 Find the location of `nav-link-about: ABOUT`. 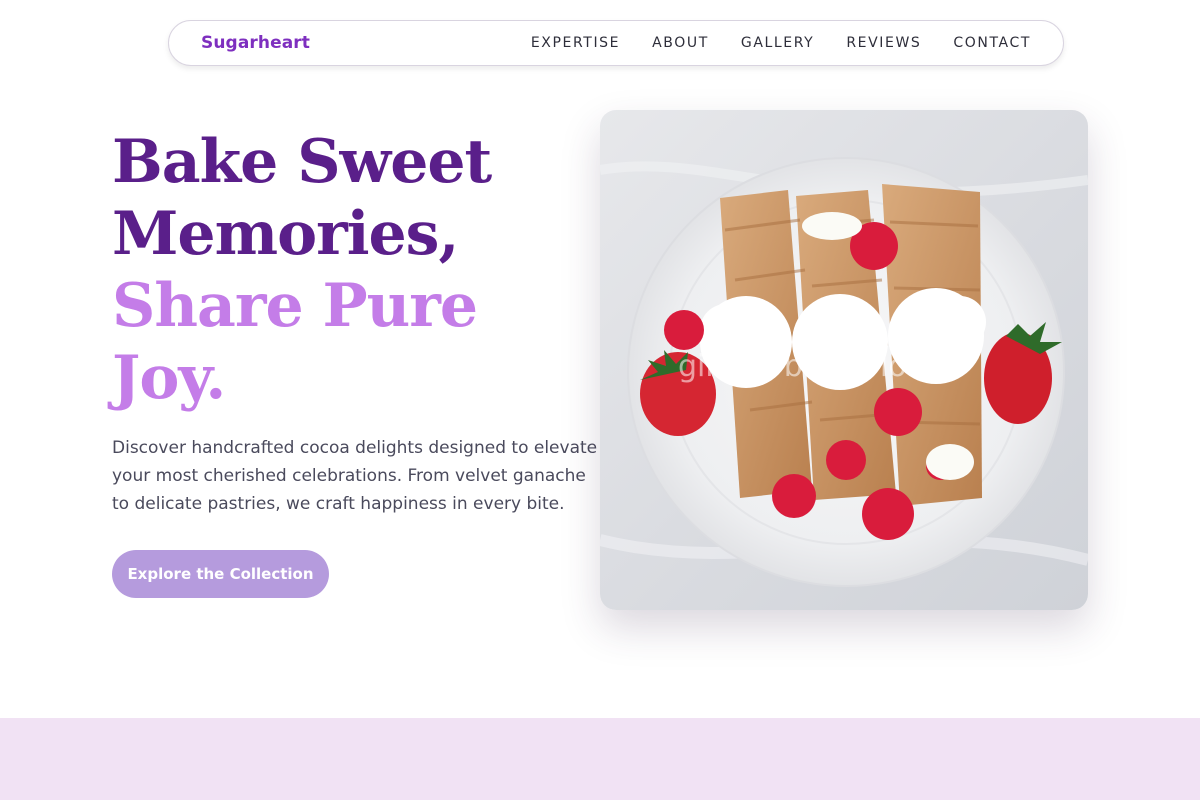

nav-link-about: ABOUT is located at coordinates (680, 43).